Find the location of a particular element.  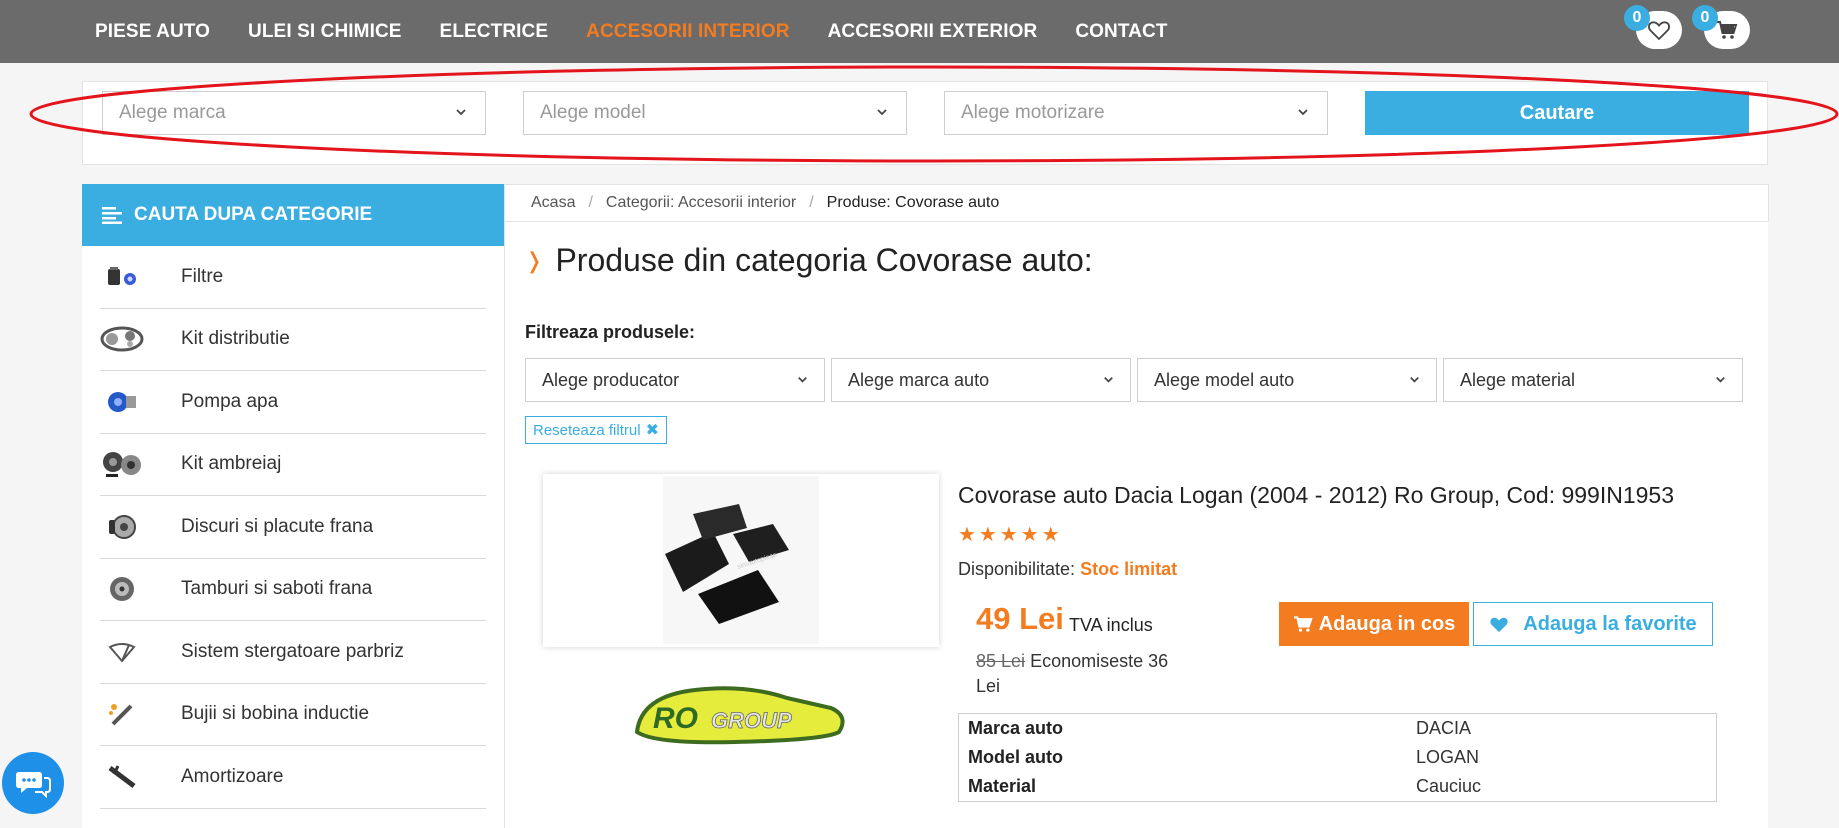

cart-button: 0 is located at coordinates (1721, 27).